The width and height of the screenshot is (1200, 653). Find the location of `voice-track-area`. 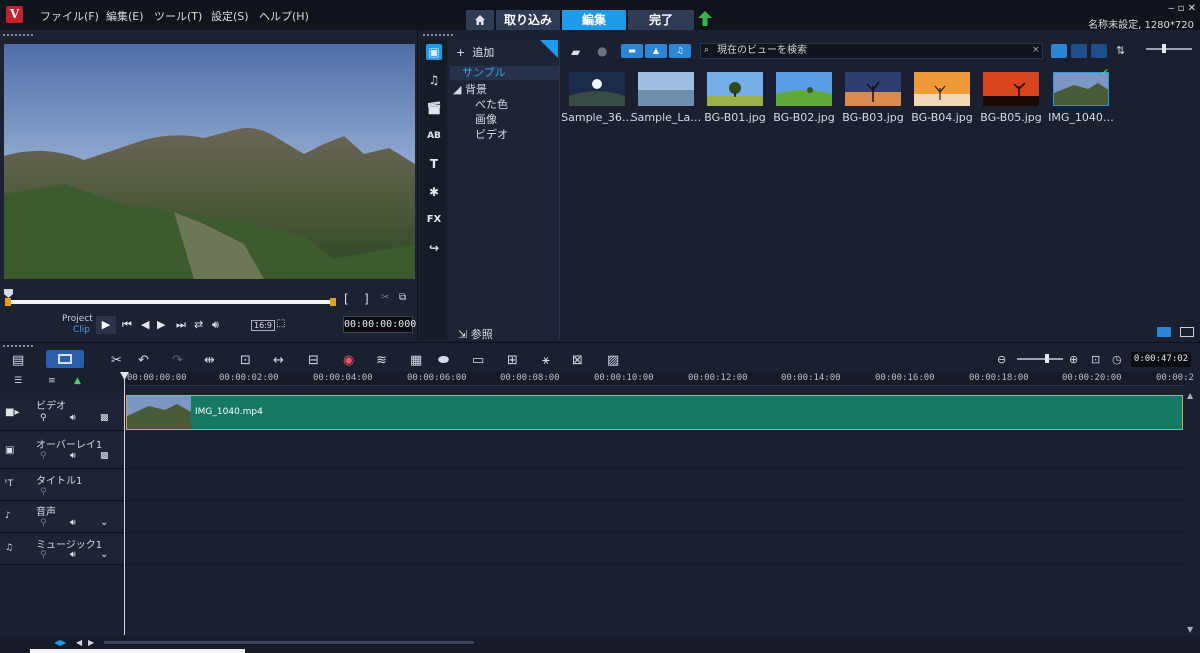

voice-track-area is located at coordinates (655, 517).